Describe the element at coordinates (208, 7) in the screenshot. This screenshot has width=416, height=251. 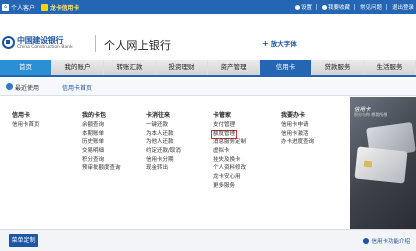
I see `top-bar: ⌂ 个人客户 龙卡信用卡 设置 我要收藏 常见问题 退出登录` at that location.